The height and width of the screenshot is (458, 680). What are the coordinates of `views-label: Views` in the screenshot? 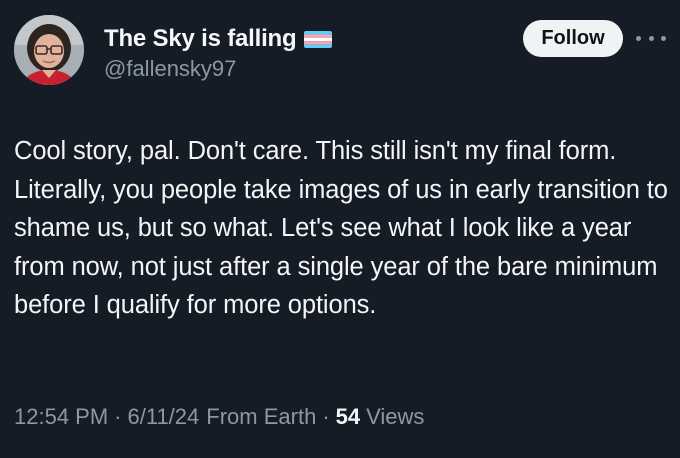 It's located at (395, 416).